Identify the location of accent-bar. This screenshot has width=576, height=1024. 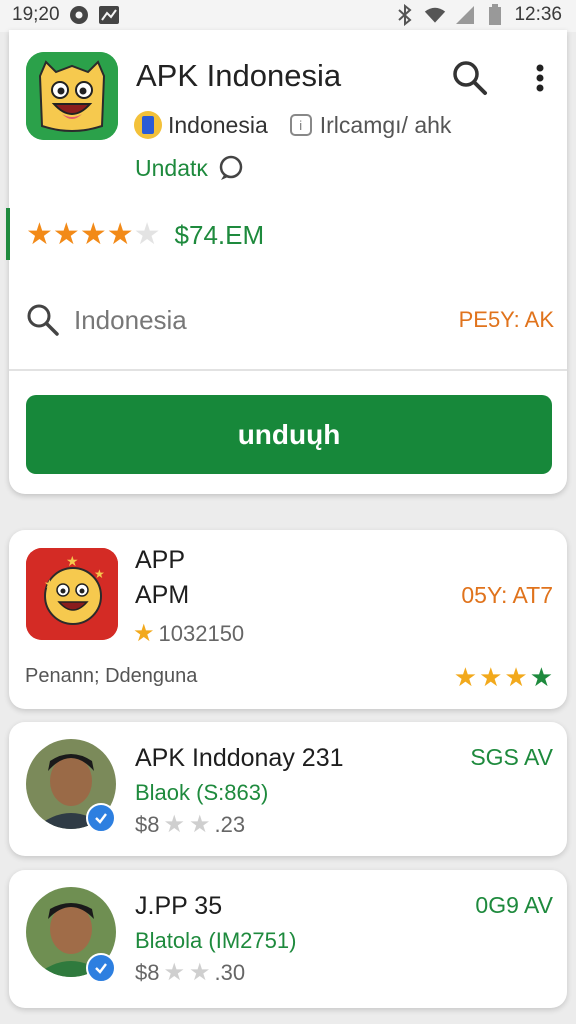
(8, 234).